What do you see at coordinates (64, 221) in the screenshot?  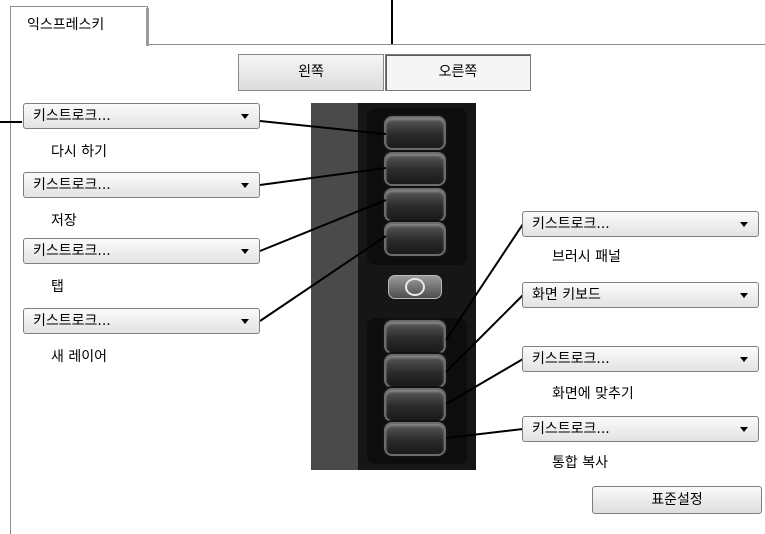 I see `left-key-2-caption: 저장` at bounding box center [64, 221].